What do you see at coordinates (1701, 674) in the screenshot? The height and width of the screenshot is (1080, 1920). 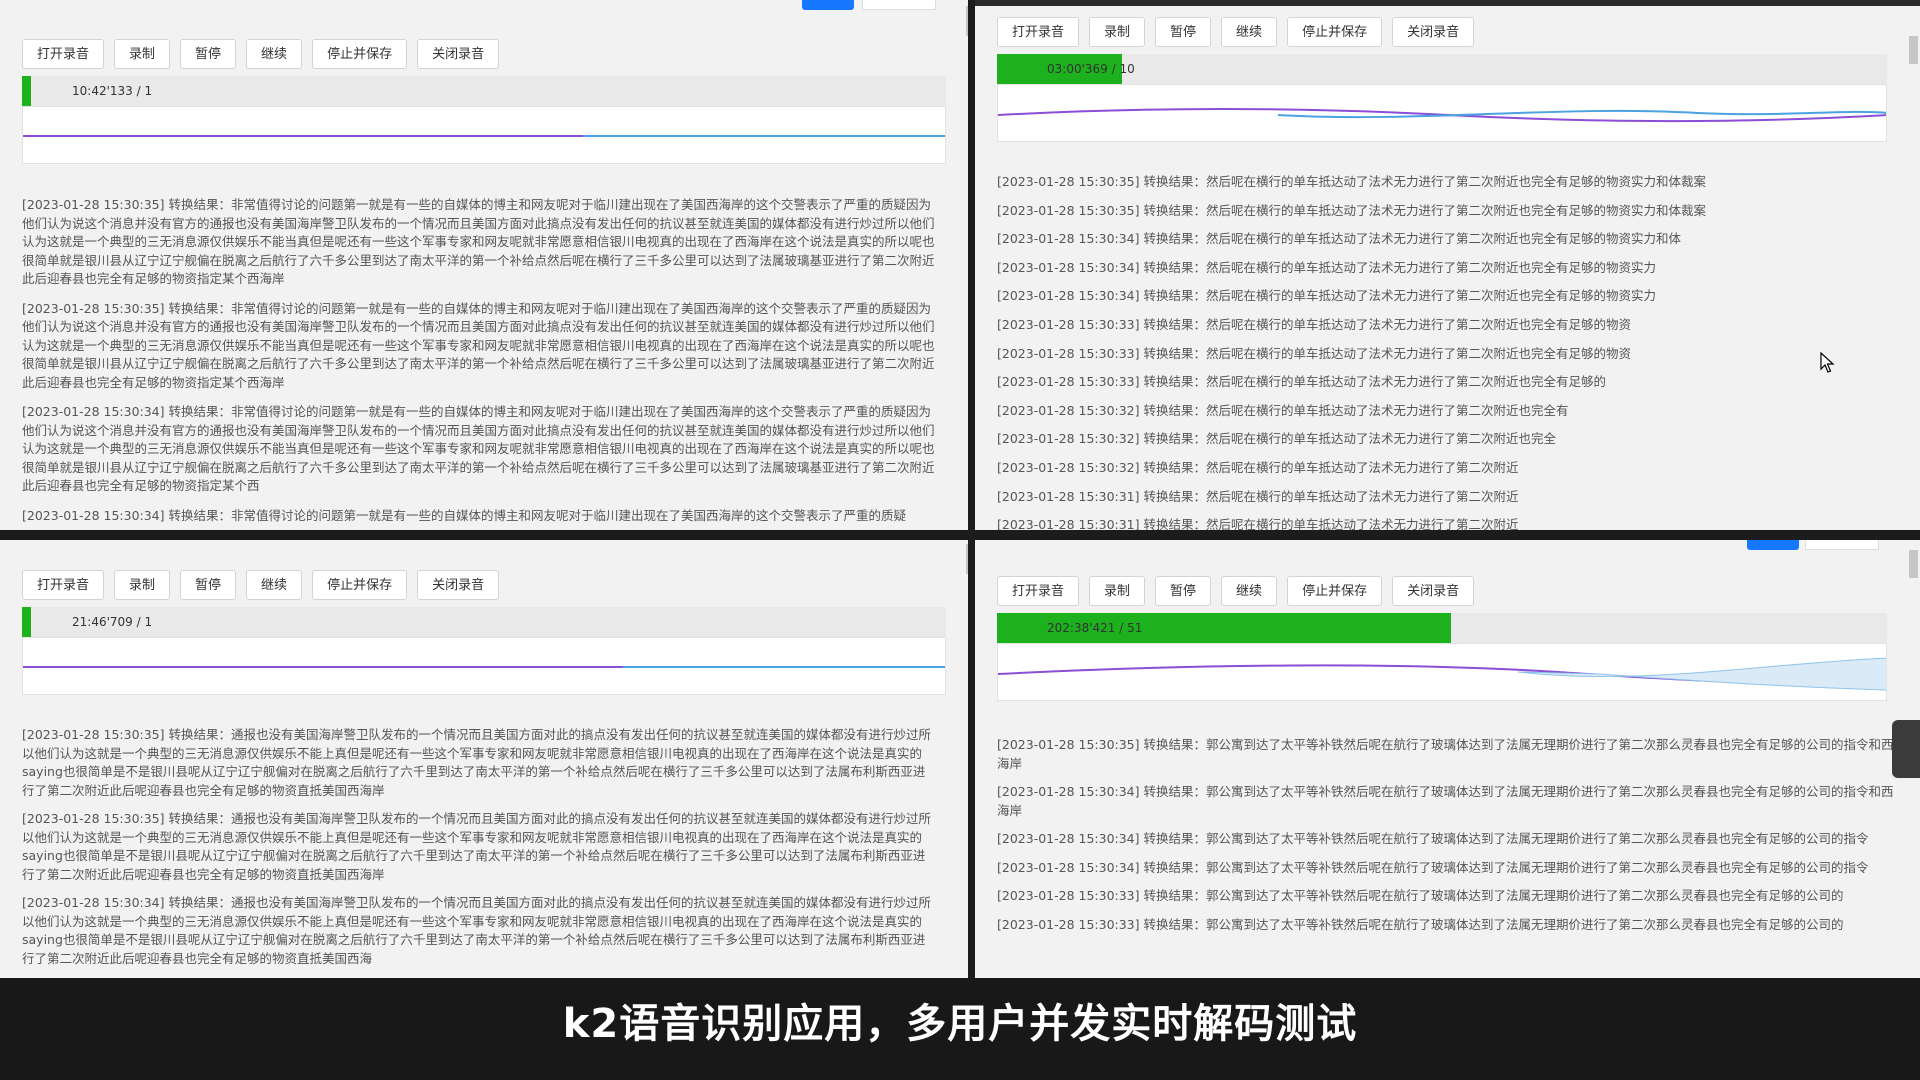 I see `waveform-line-blue` at bounding box center [1701, 674].